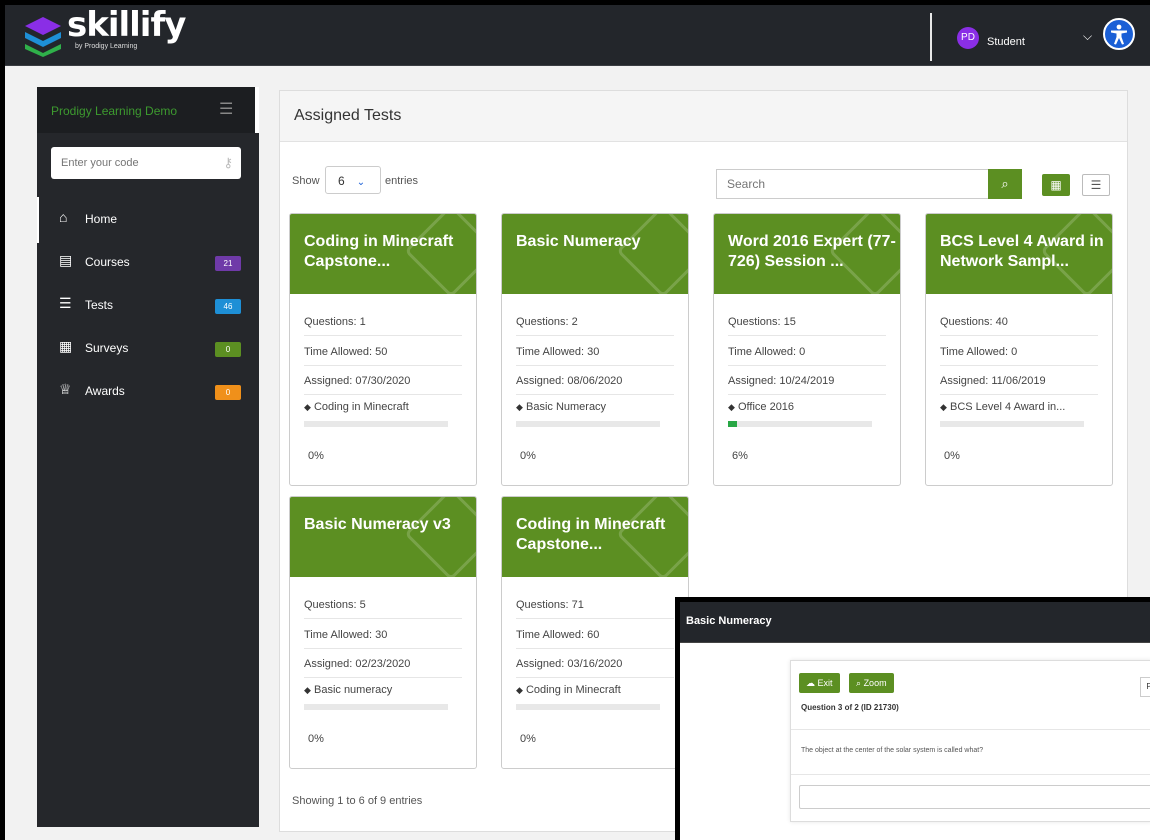 The height and width of the screenshot is (840, 1150). What do you see at coordinates (766, 407) in the screenshot?
I see `card-tag-label: Office 2016` at bounding box center [766, 407].